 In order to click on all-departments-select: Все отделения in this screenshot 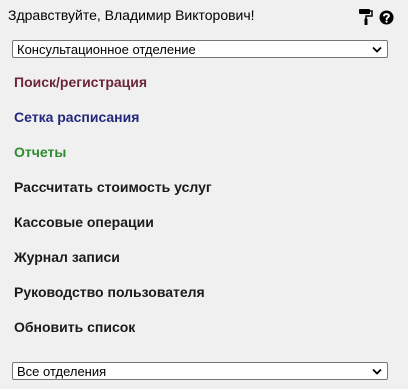, I will do `click(200, 371)`.